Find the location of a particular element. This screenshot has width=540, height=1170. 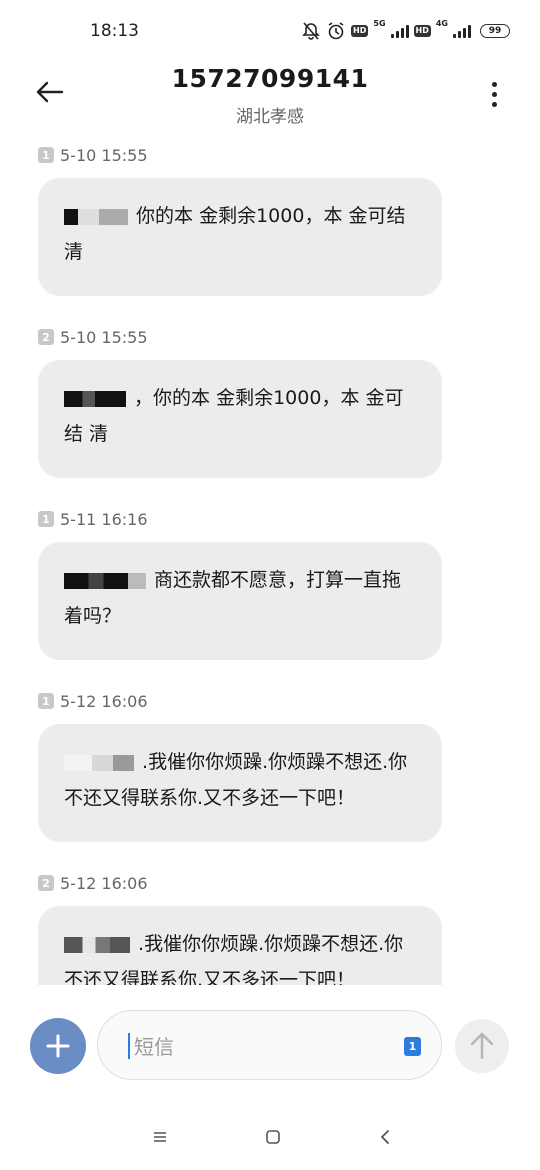

message-input: 短信 1 is located at coordinates (269, 1045).